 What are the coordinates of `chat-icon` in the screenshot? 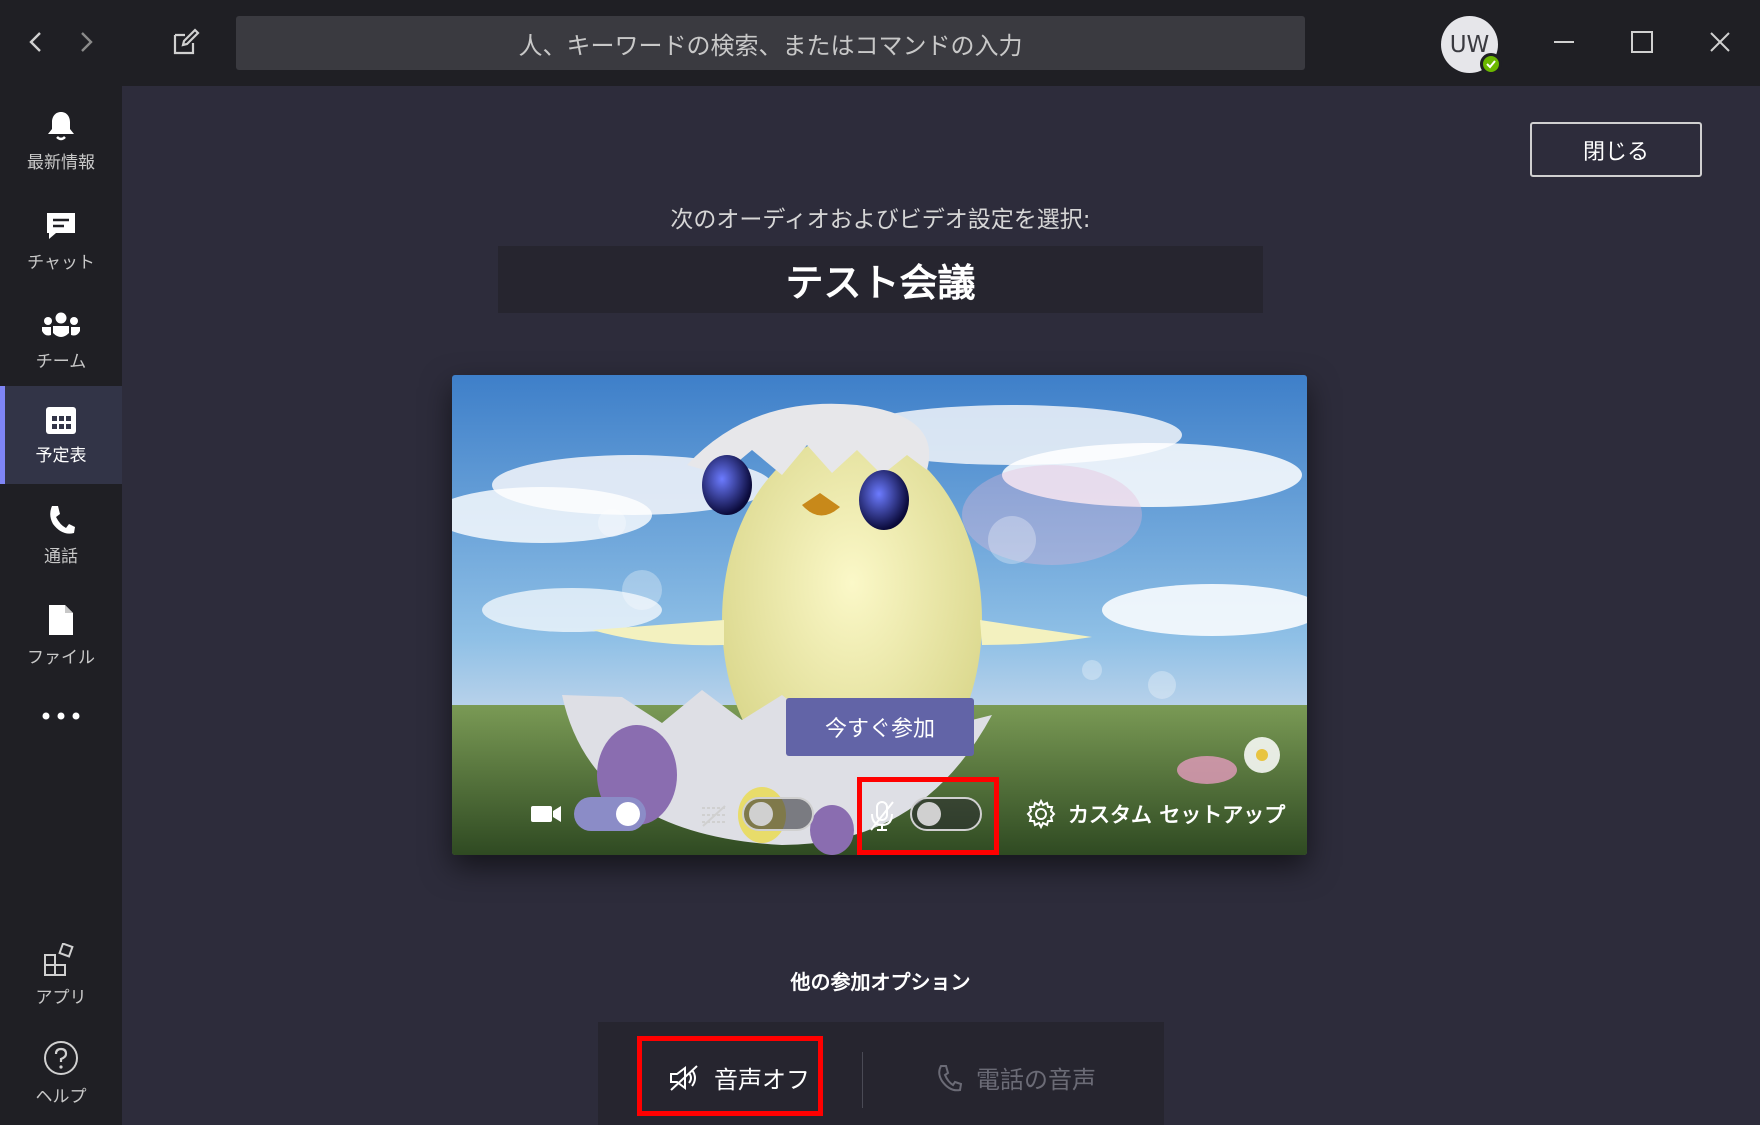 It's located at (61, 225).